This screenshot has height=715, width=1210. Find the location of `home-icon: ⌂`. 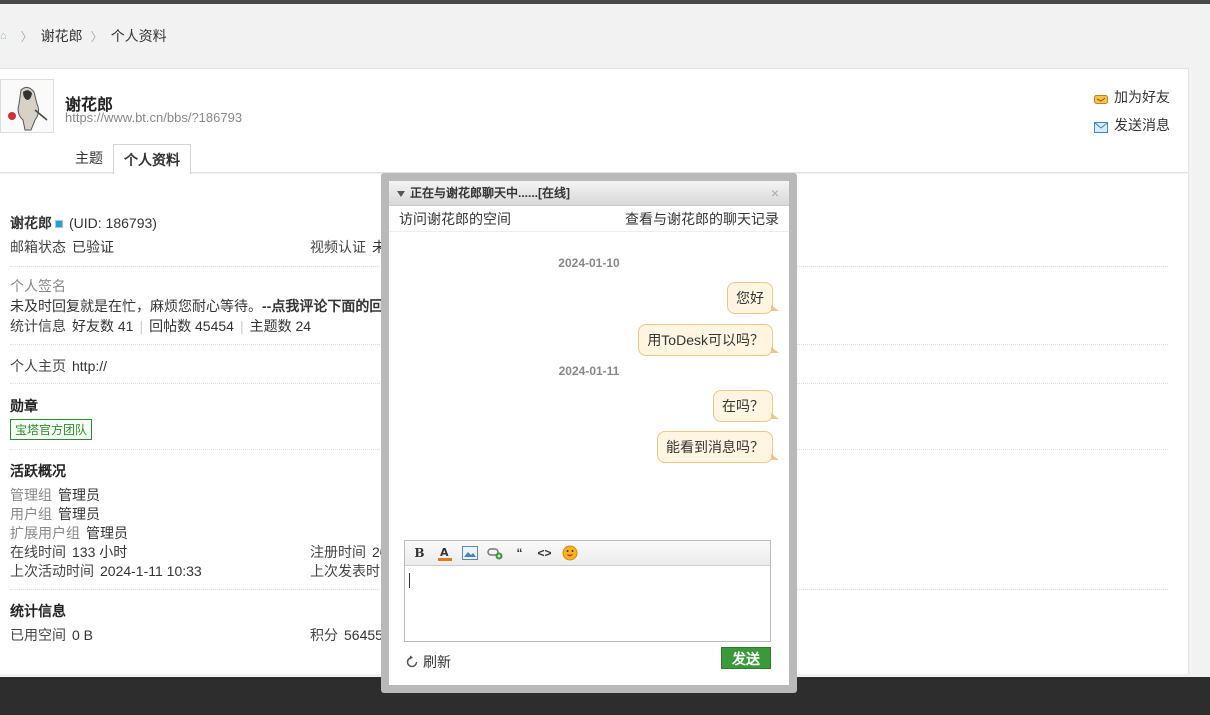

home-icon: ⌂ is located at coordinates (3, 36).